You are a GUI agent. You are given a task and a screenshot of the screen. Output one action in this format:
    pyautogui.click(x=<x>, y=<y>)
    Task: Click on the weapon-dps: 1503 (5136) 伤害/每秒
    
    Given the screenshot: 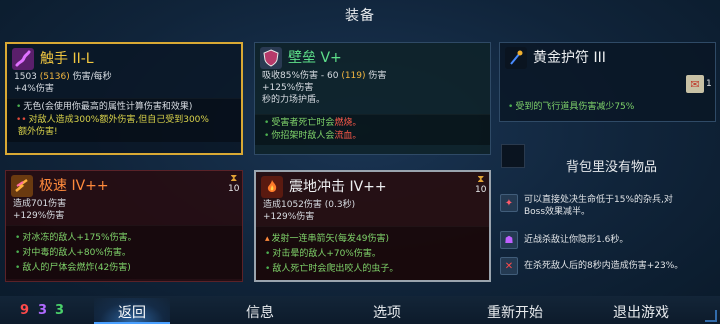 What is the action you would take?
    pyautogui.click(x=63, y=77)
    